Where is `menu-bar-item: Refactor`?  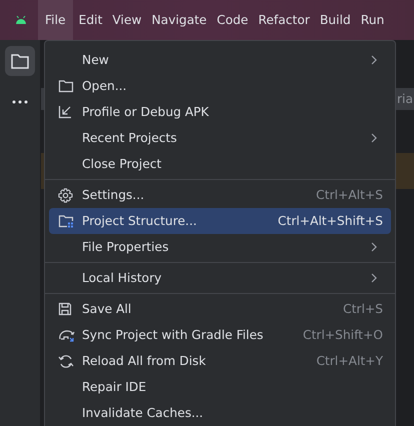
menu-bar-item: Refactor is located at coordinates (284, 20).